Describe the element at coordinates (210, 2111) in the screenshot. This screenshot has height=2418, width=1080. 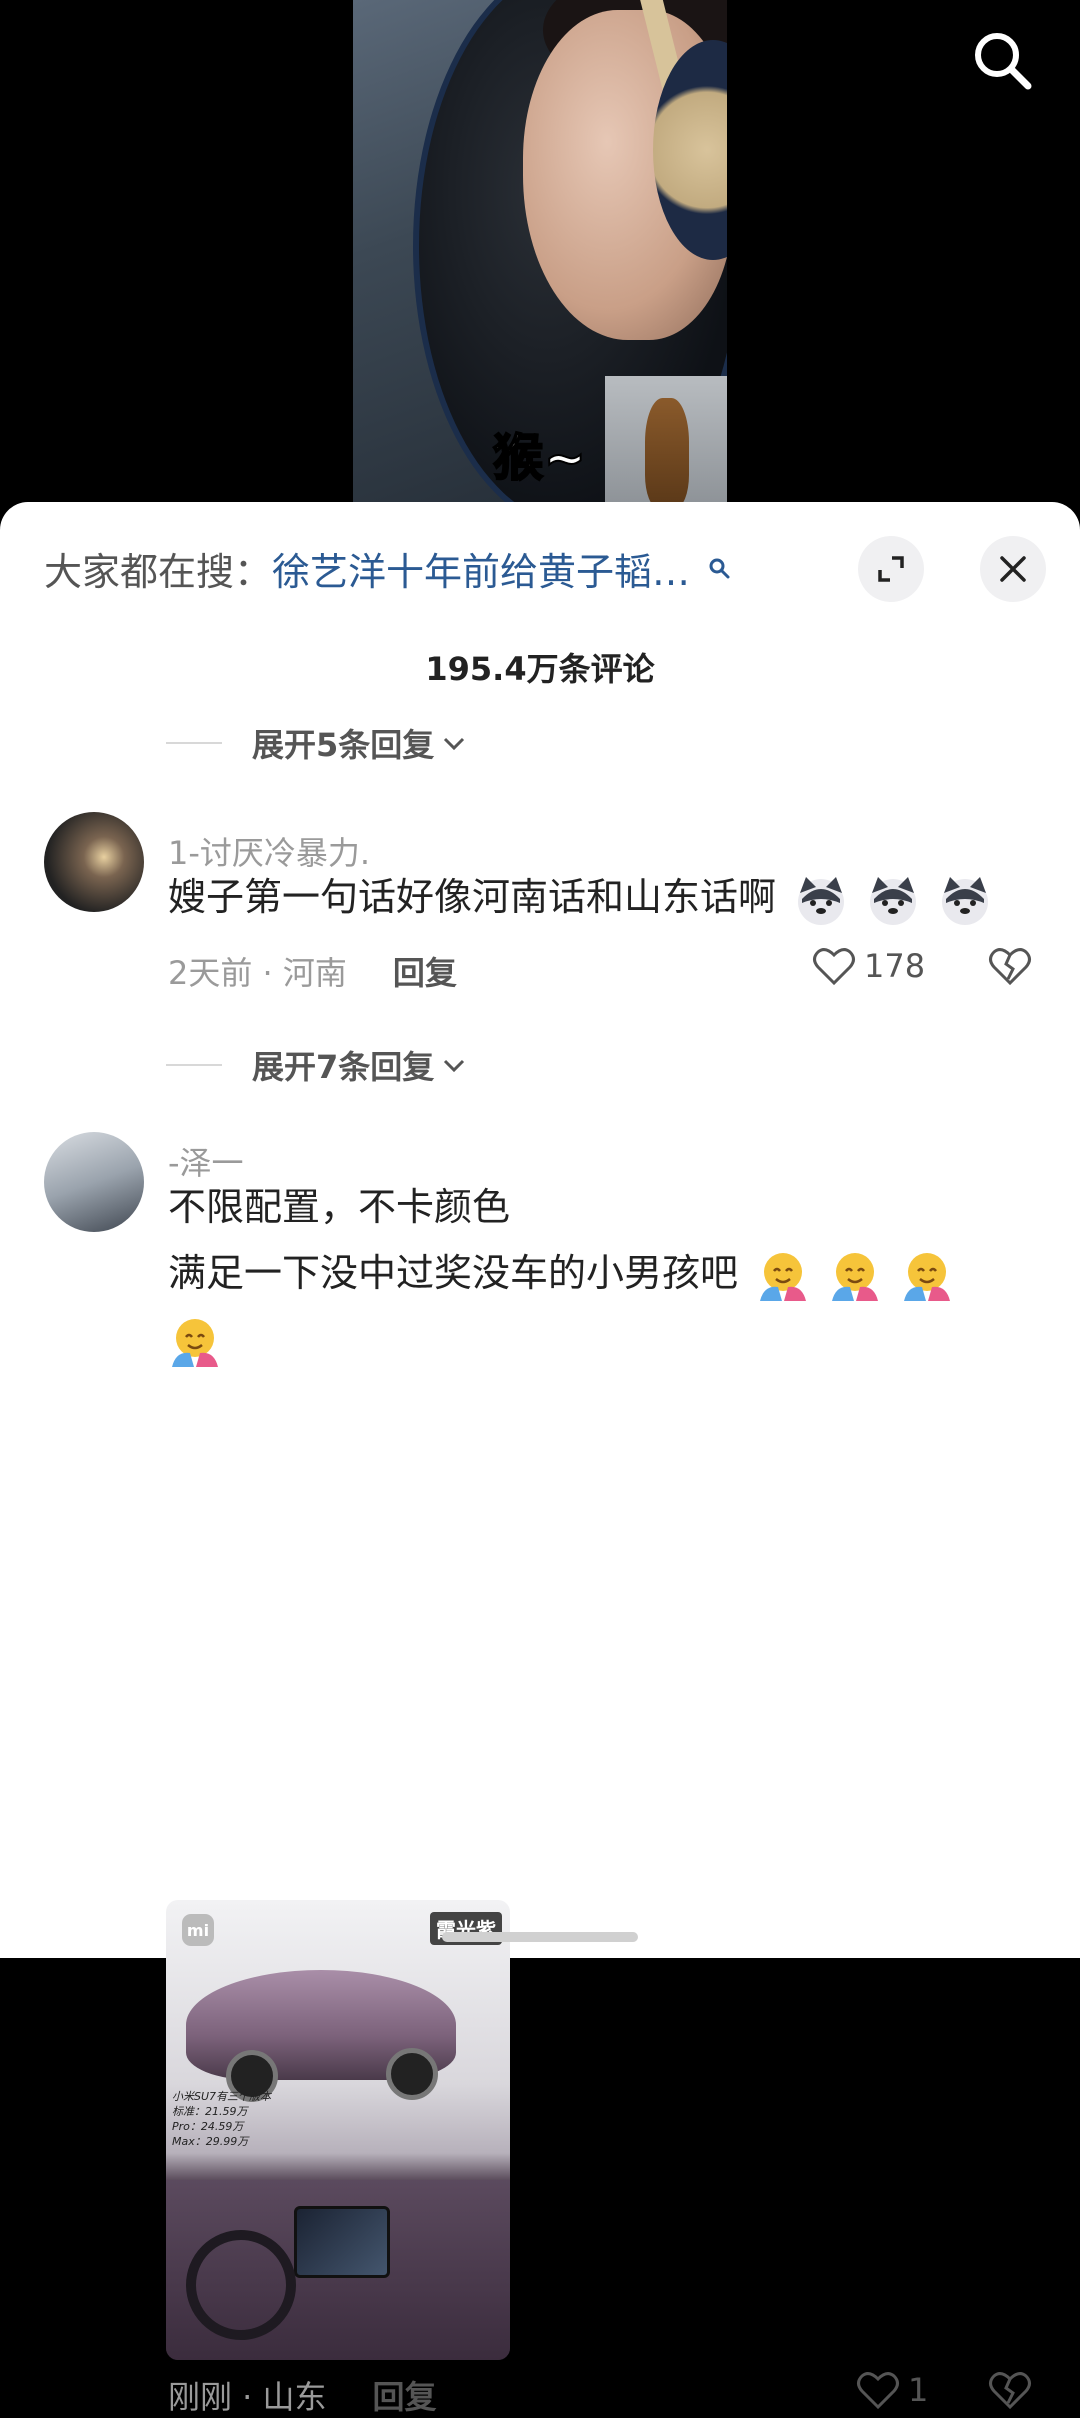
I see `spec-standard: 标准：21.59万` at that location.